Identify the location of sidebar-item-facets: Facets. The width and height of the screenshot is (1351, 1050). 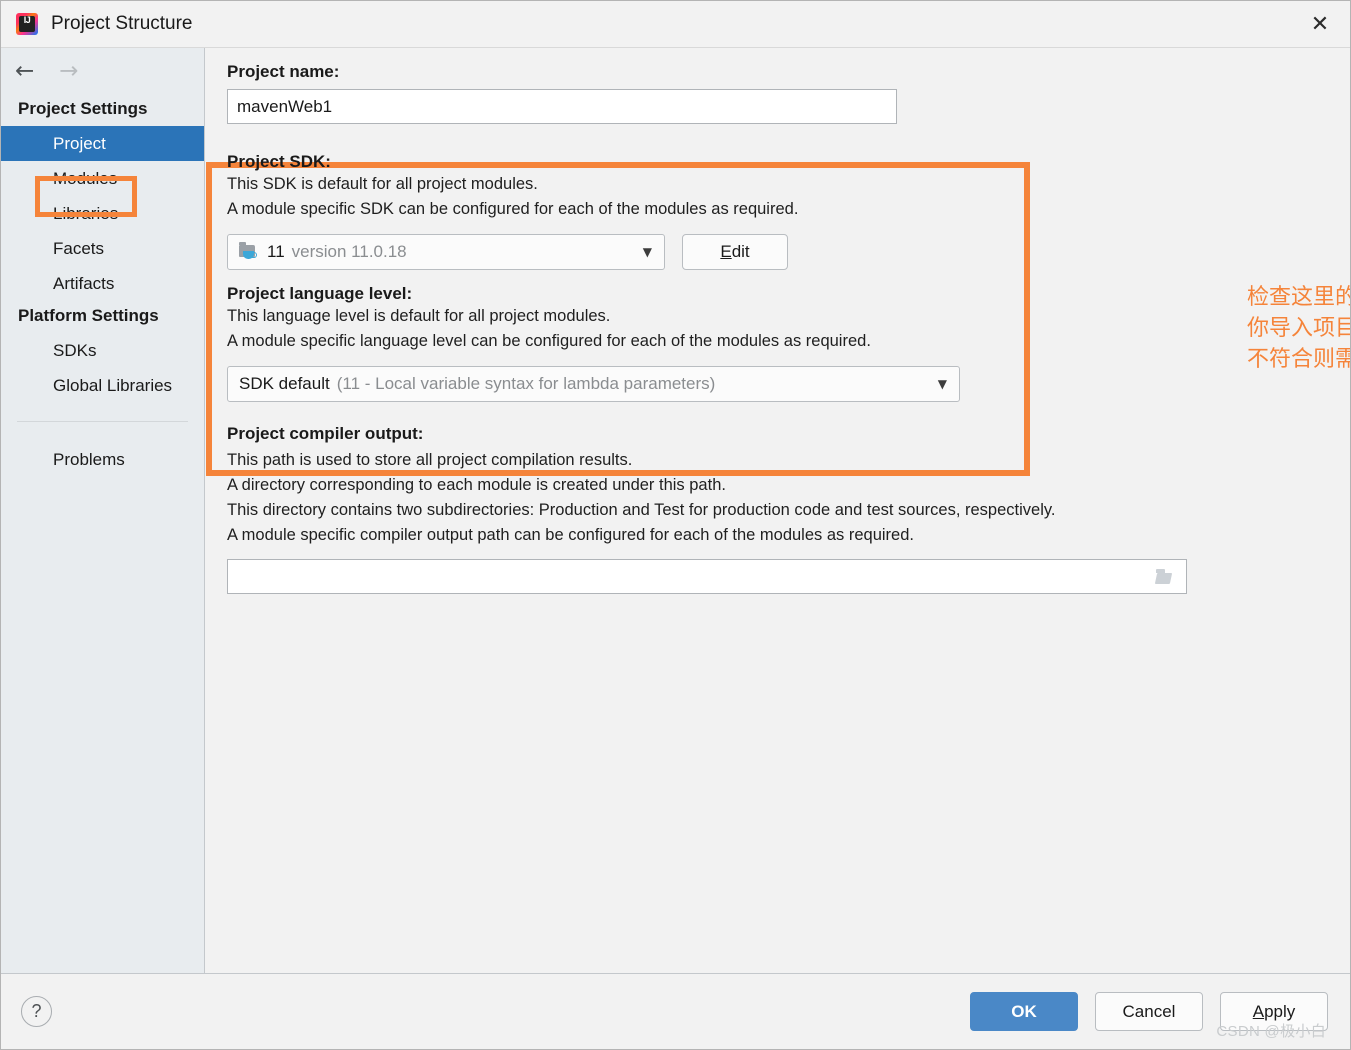
(102, 248).